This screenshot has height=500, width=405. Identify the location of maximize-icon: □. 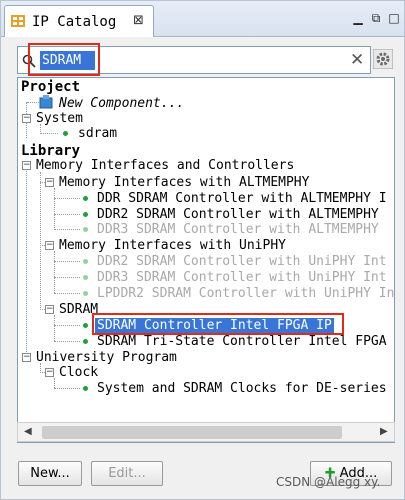
(394, 18).